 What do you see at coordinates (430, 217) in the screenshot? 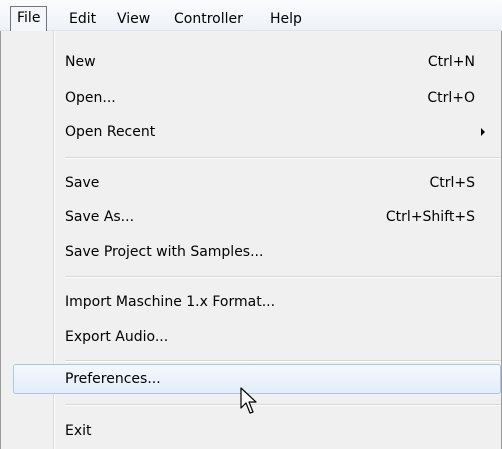
I see `menu-item-shortcut: Ctrl+Shift+S` at bounding box center [430, 217].